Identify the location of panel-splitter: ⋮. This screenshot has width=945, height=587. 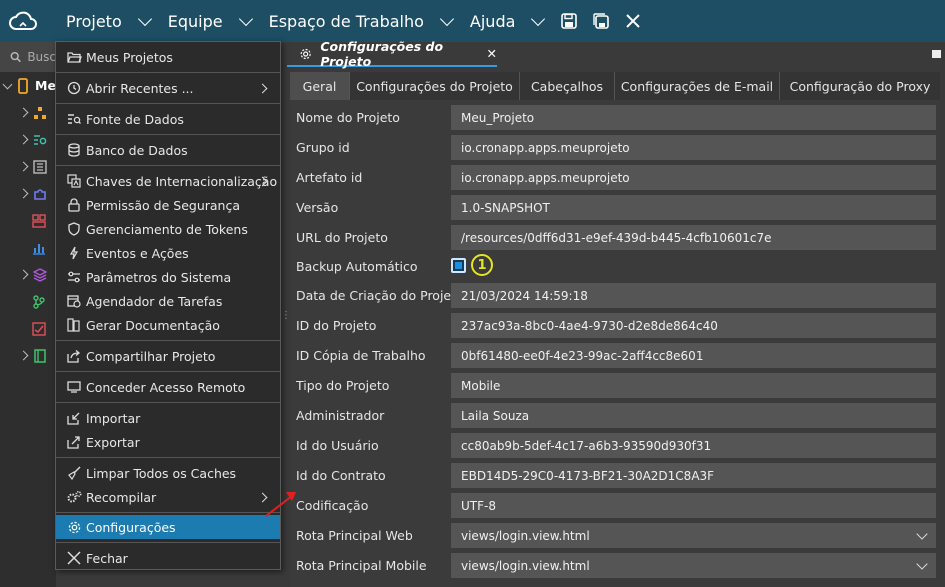
(286, 317).